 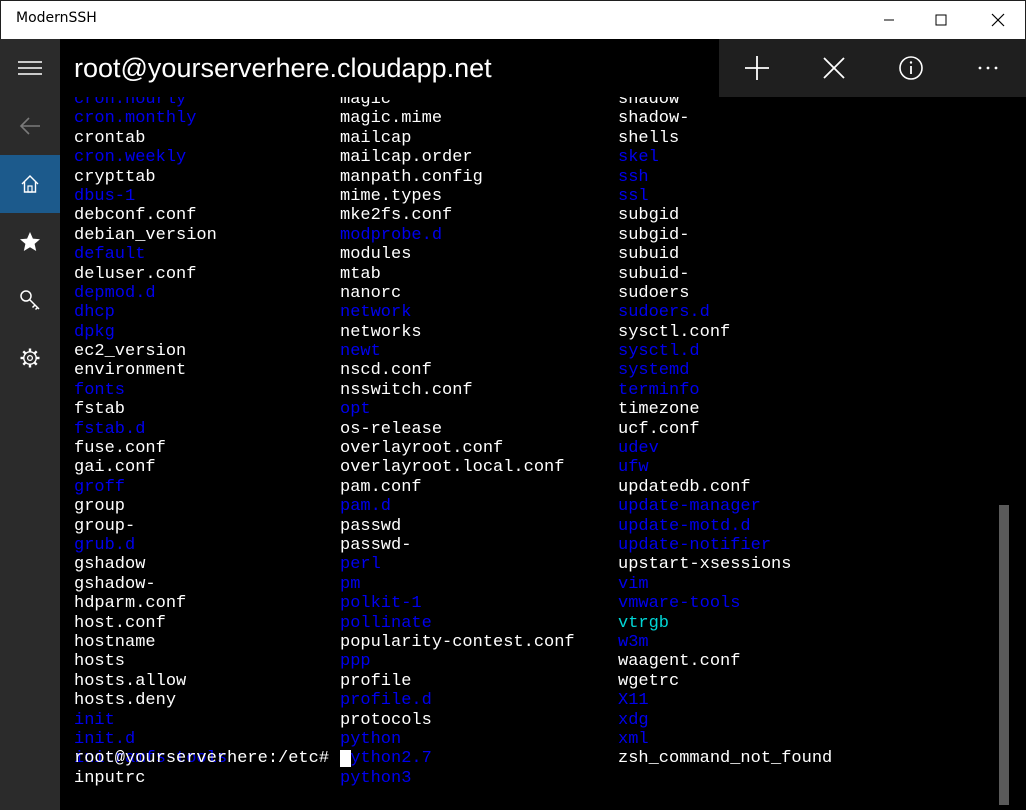 What do you see at coordinates (125, 701) in the screenshot?
I see `listing-entry: hosts.deny` at bounding box center [125, 701].